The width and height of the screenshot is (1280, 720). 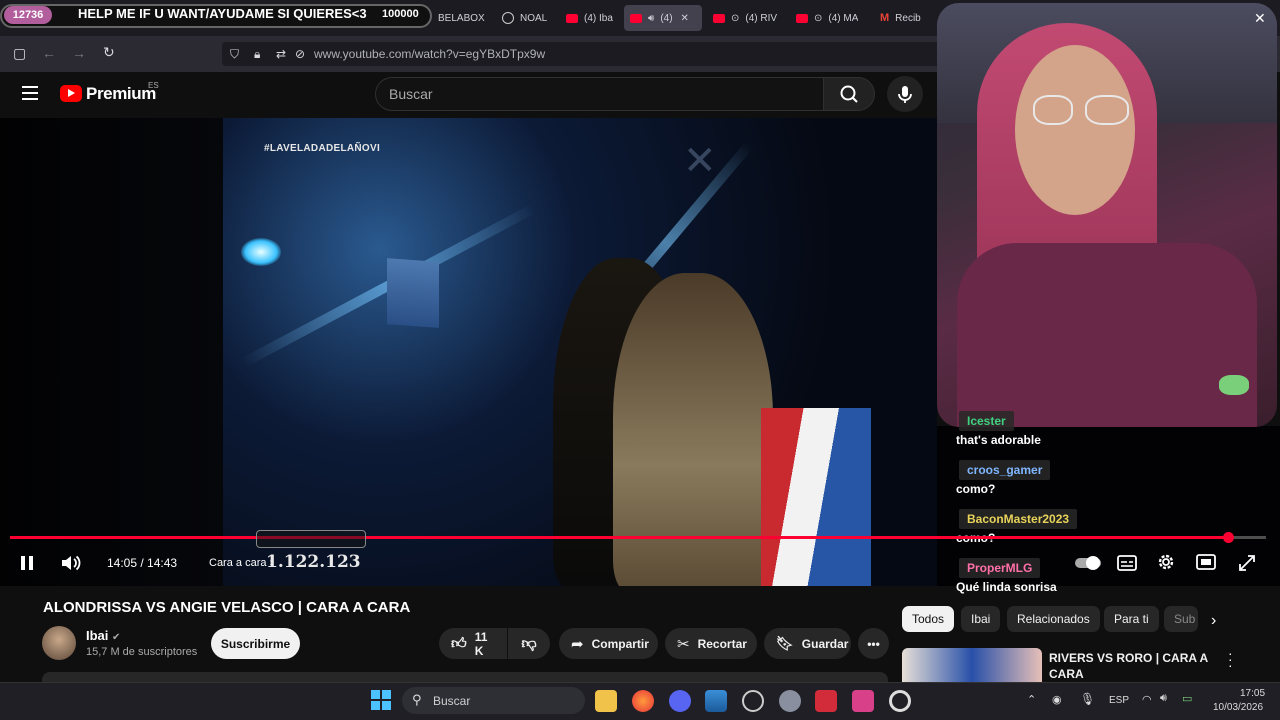 What do you see at coordinates (761, 18) in the screenshot?
I see `tab-label: (4) RIV` at bounding box center [761, 18].